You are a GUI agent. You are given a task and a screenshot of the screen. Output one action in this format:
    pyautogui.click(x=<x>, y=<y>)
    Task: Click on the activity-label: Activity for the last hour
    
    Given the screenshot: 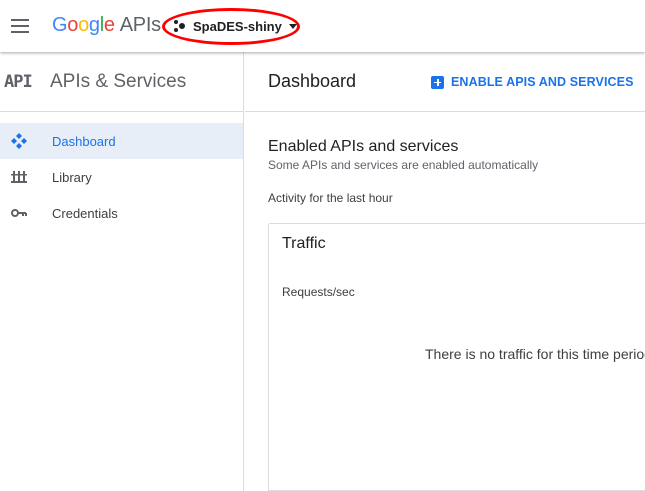 What is the action you would take?
    pyautogui.click(x=330, y=198)
    